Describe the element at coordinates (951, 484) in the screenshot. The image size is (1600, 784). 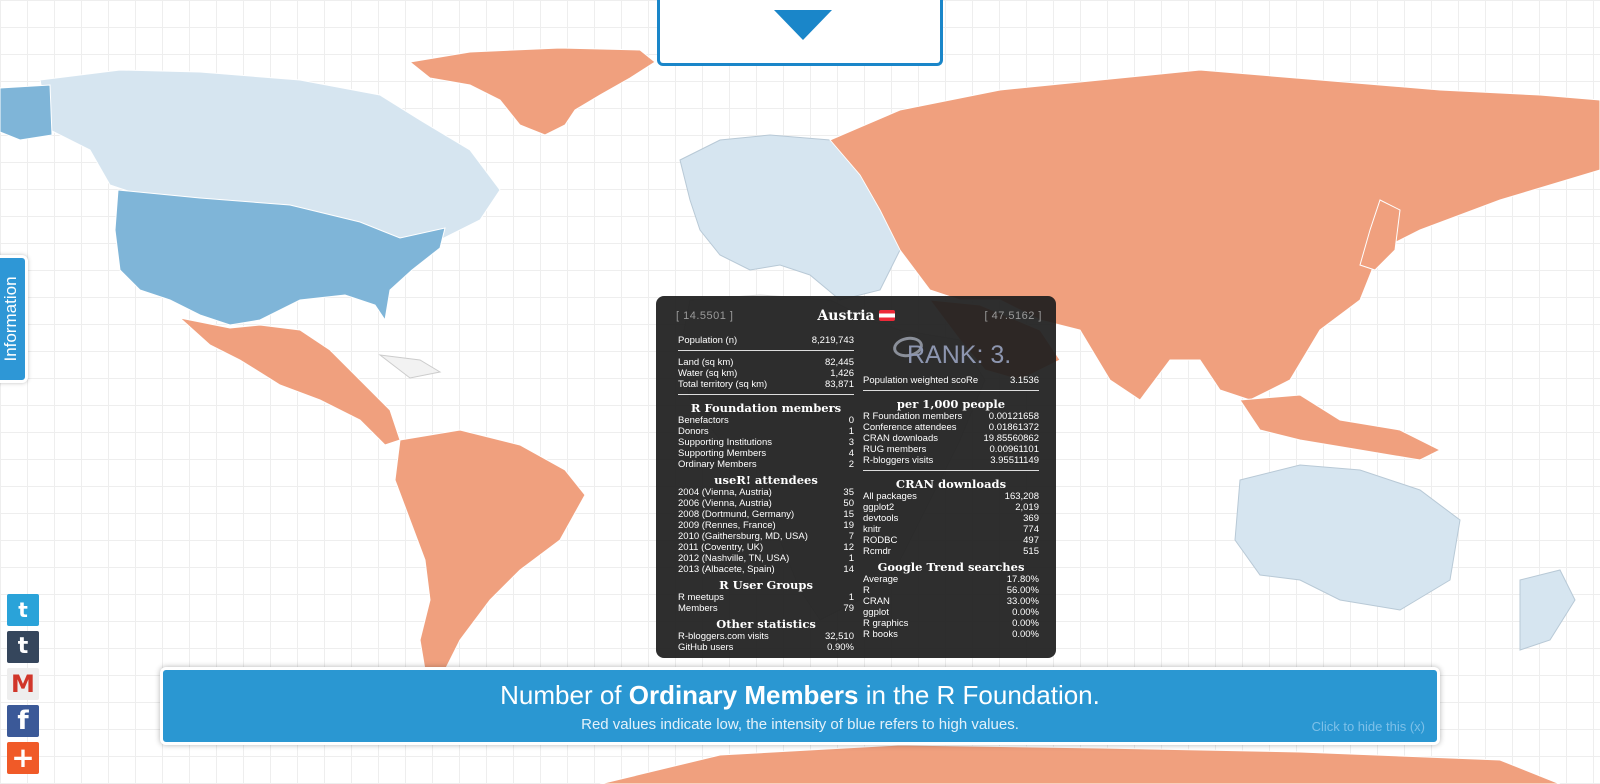
I see `section-title: CRAN downloads` at that location.